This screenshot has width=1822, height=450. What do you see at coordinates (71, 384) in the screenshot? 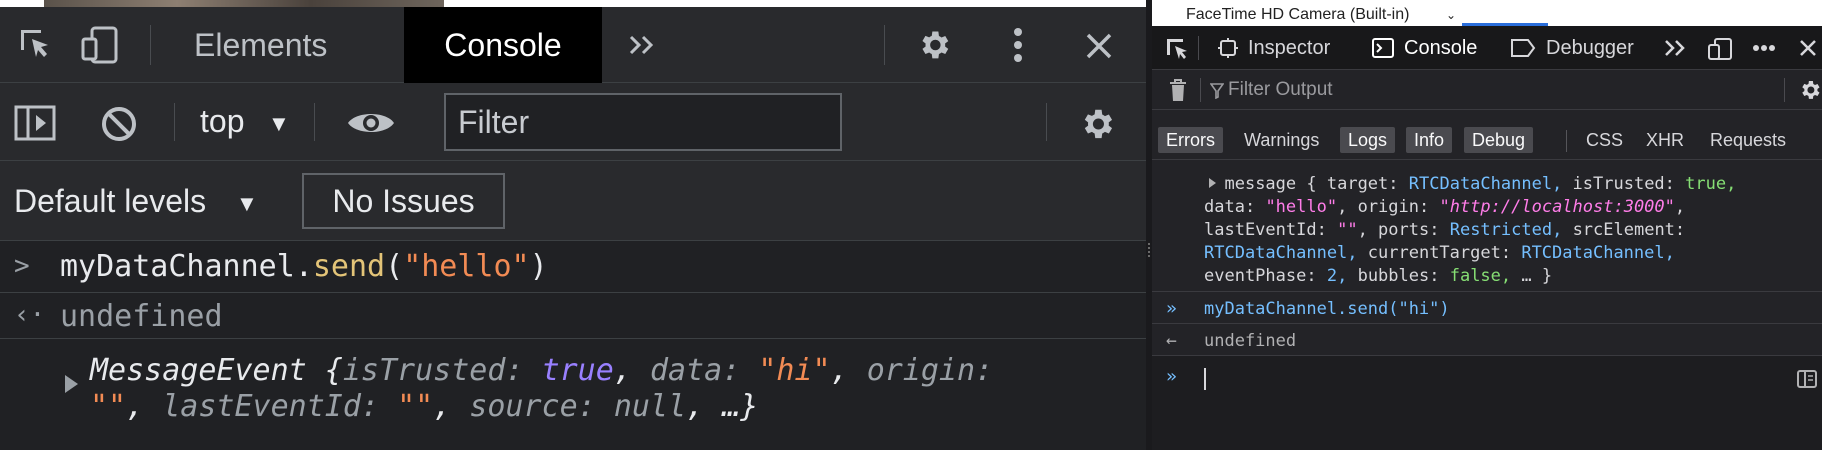
I see `expand-triangle-icon` at bounding box center [71, 384].